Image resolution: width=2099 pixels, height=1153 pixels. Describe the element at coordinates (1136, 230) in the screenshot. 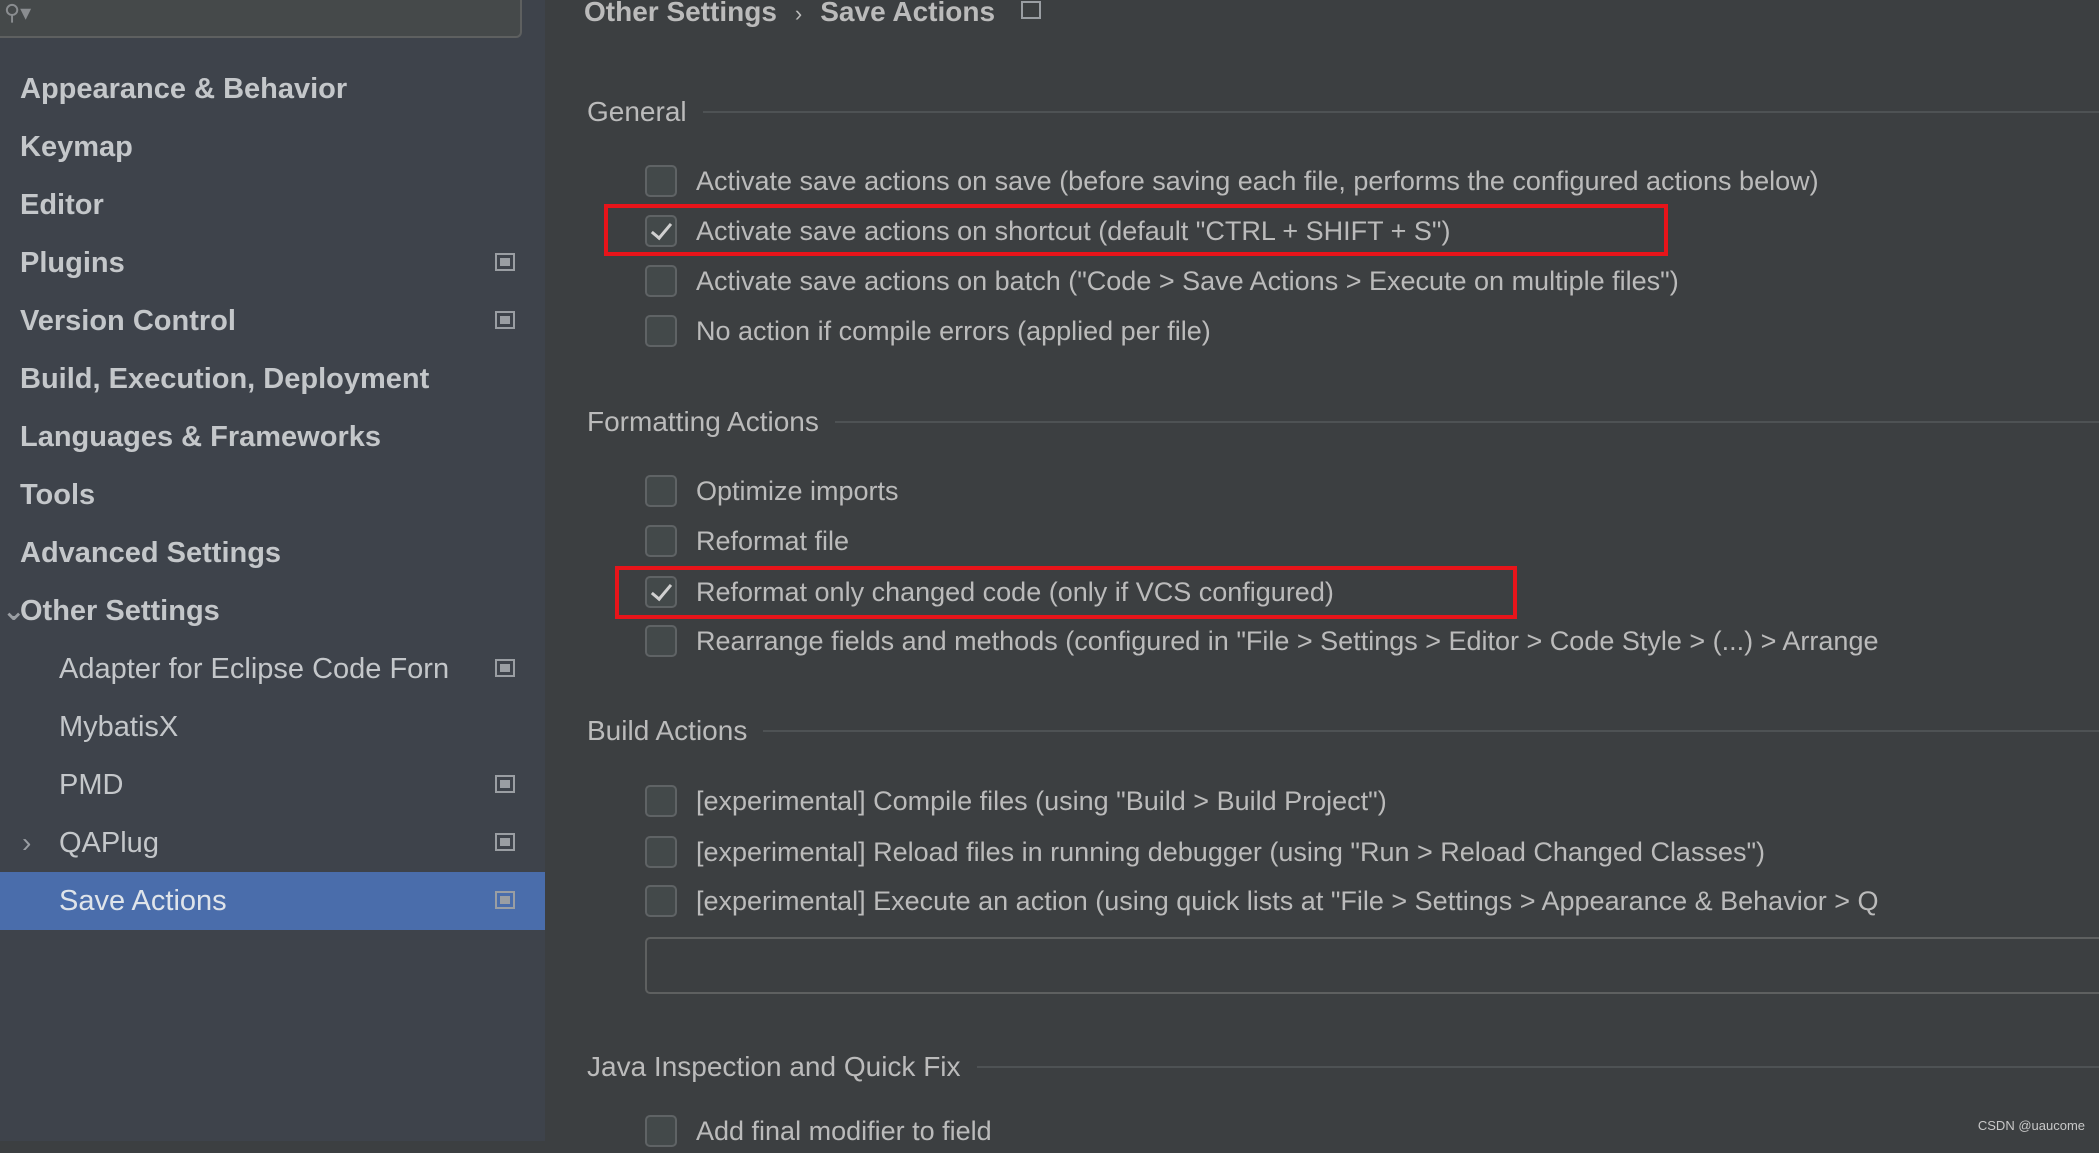

I see `highlight-box-shortcut` at that location.